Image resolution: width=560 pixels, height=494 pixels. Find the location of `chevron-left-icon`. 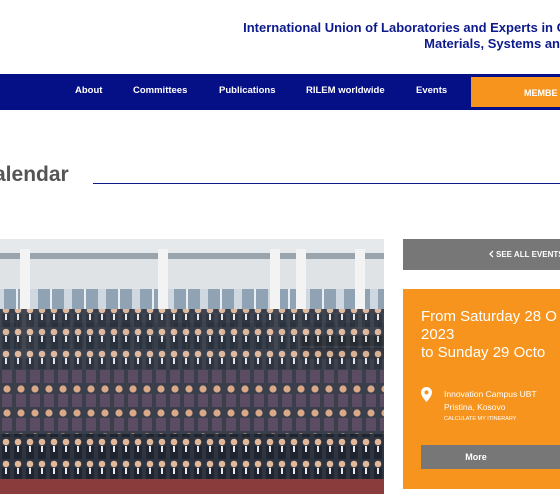

chevron-left-icon is located at coordinates (491, 254).